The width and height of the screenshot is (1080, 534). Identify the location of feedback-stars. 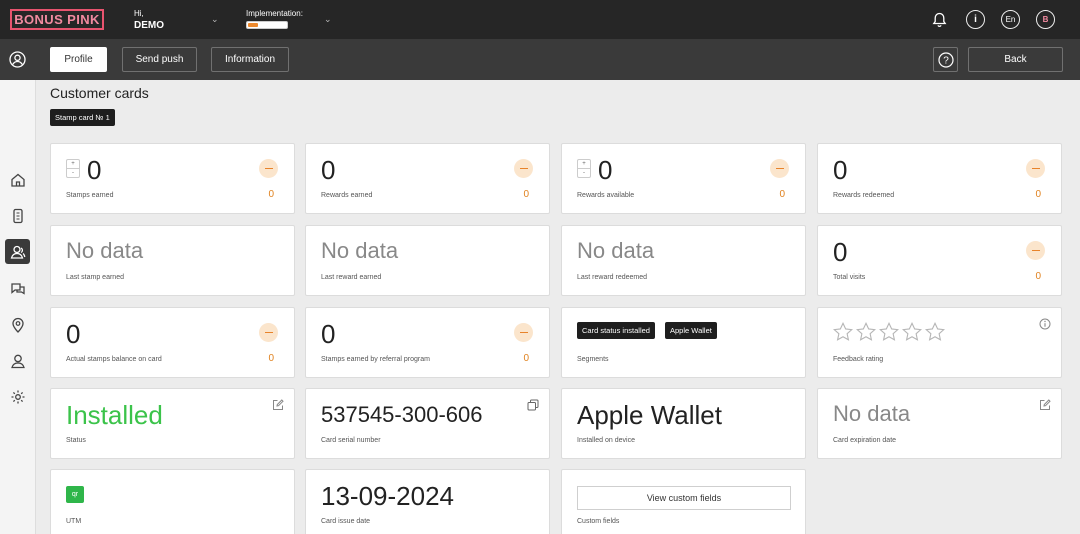
(889, 332).